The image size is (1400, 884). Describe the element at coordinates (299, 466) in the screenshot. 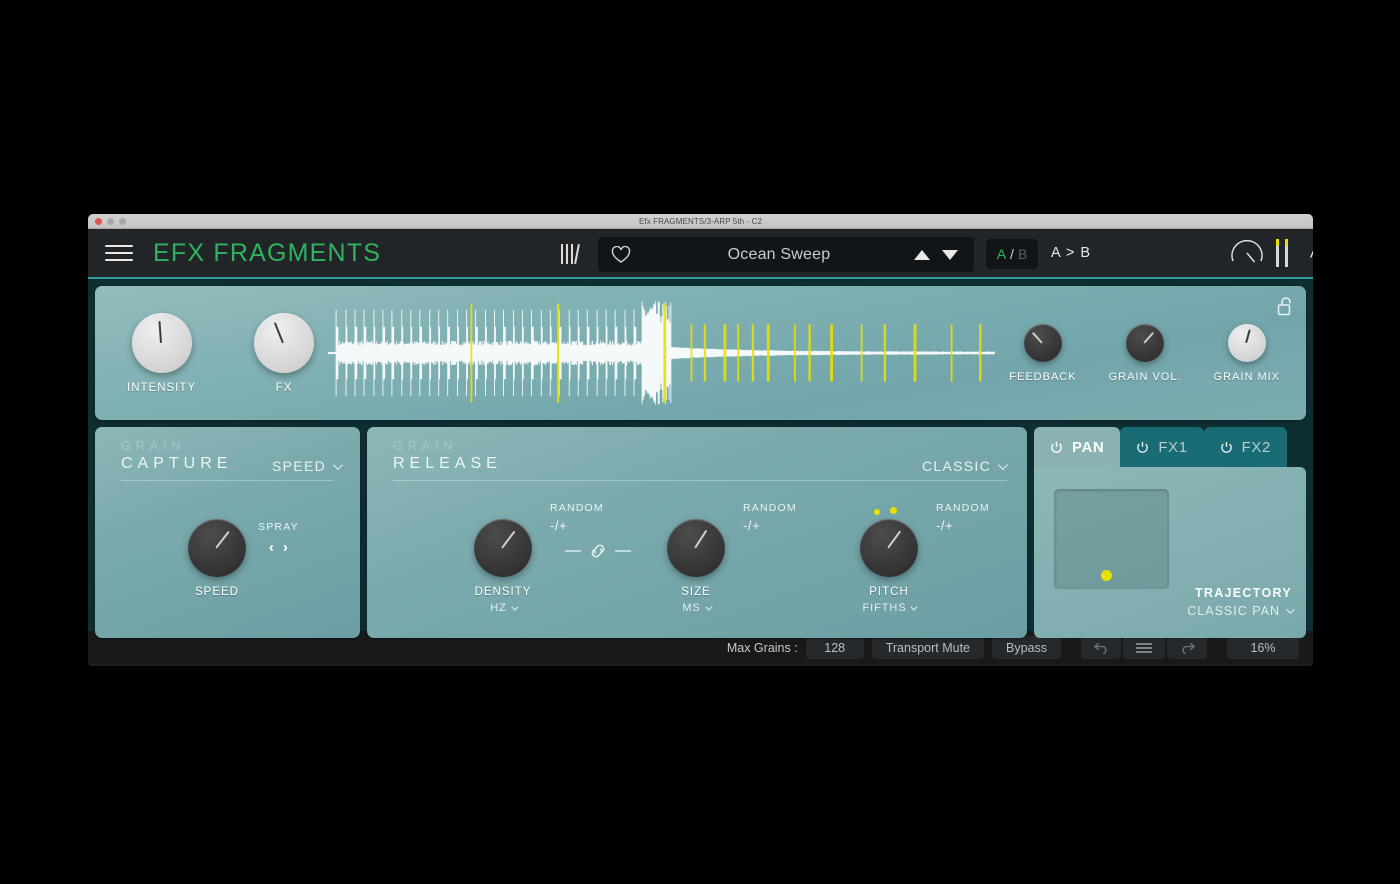

I see `capture-mode-value: SPEED` at that location.